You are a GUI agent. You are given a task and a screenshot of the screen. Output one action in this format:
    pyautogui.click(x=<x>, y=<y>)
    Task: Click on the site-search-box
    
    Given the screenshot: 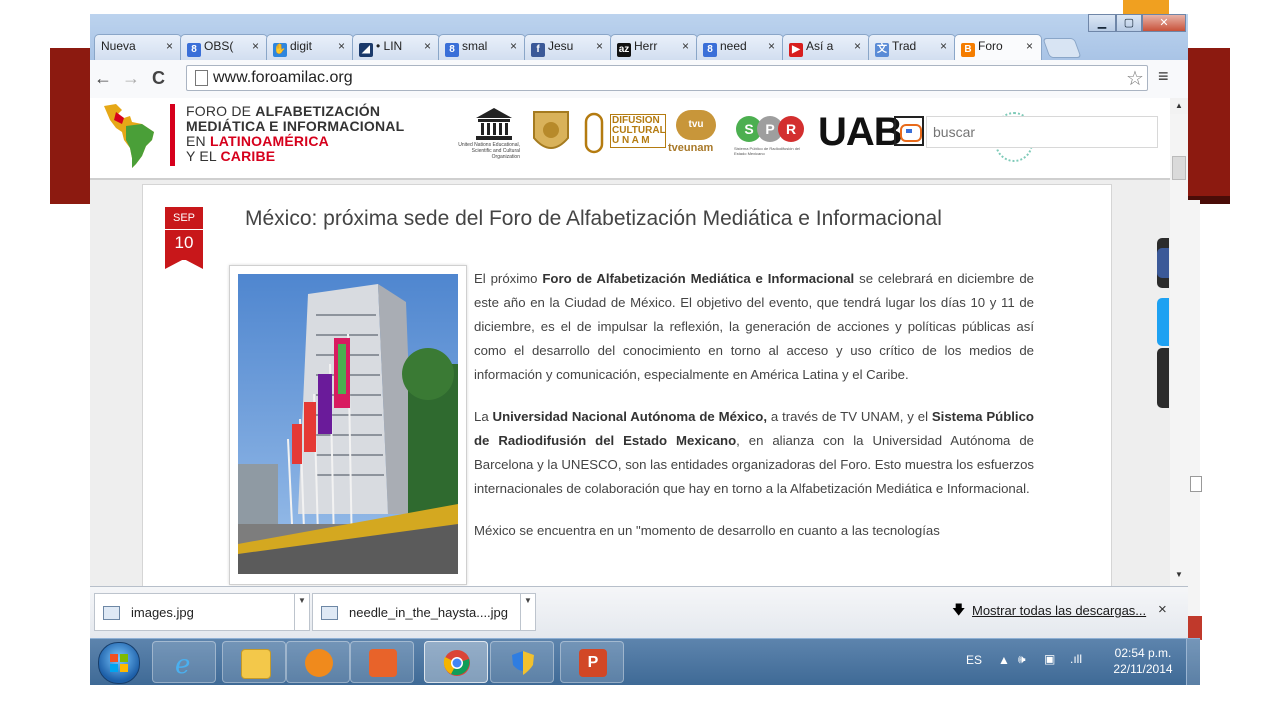 What is the action you would take?
    pyautogui.click(x=1042, y=132)
    